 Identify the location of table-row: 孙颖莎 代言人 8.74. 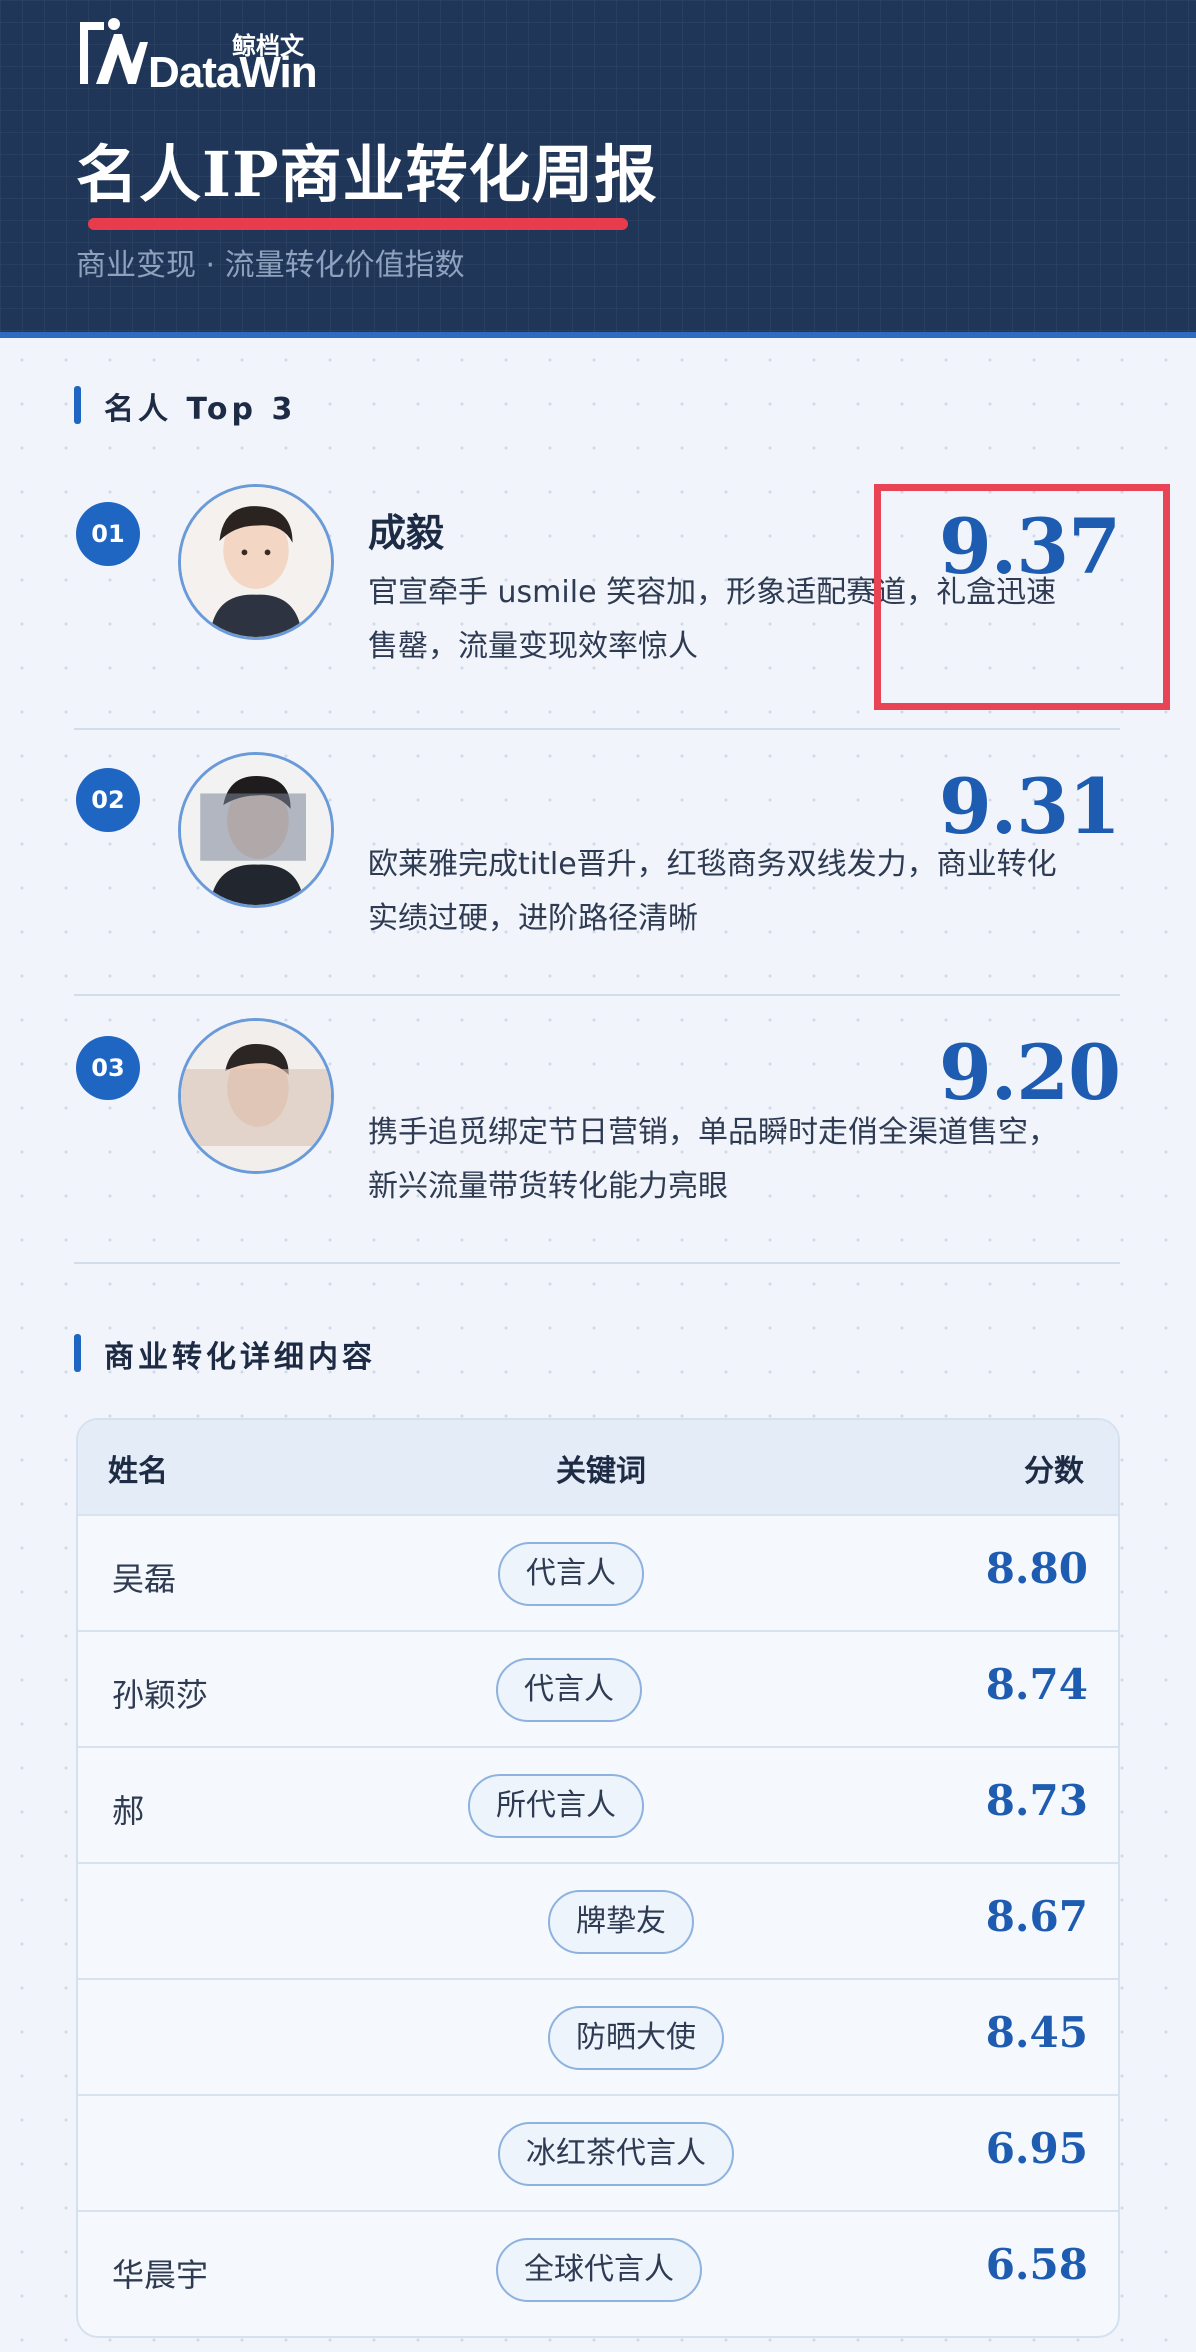
(598, 1688).